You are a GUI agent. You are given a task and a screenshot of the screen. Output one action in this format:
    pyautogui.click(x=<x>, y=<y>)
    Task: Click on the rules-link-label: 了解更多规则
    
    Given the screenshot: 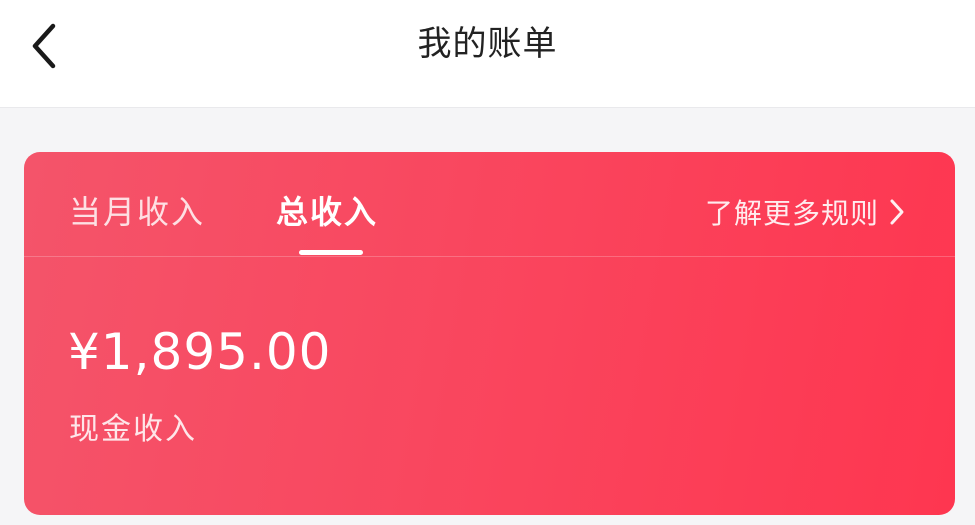 What is the action you would take?
    pyautogui.click(x=791, y=213)
    